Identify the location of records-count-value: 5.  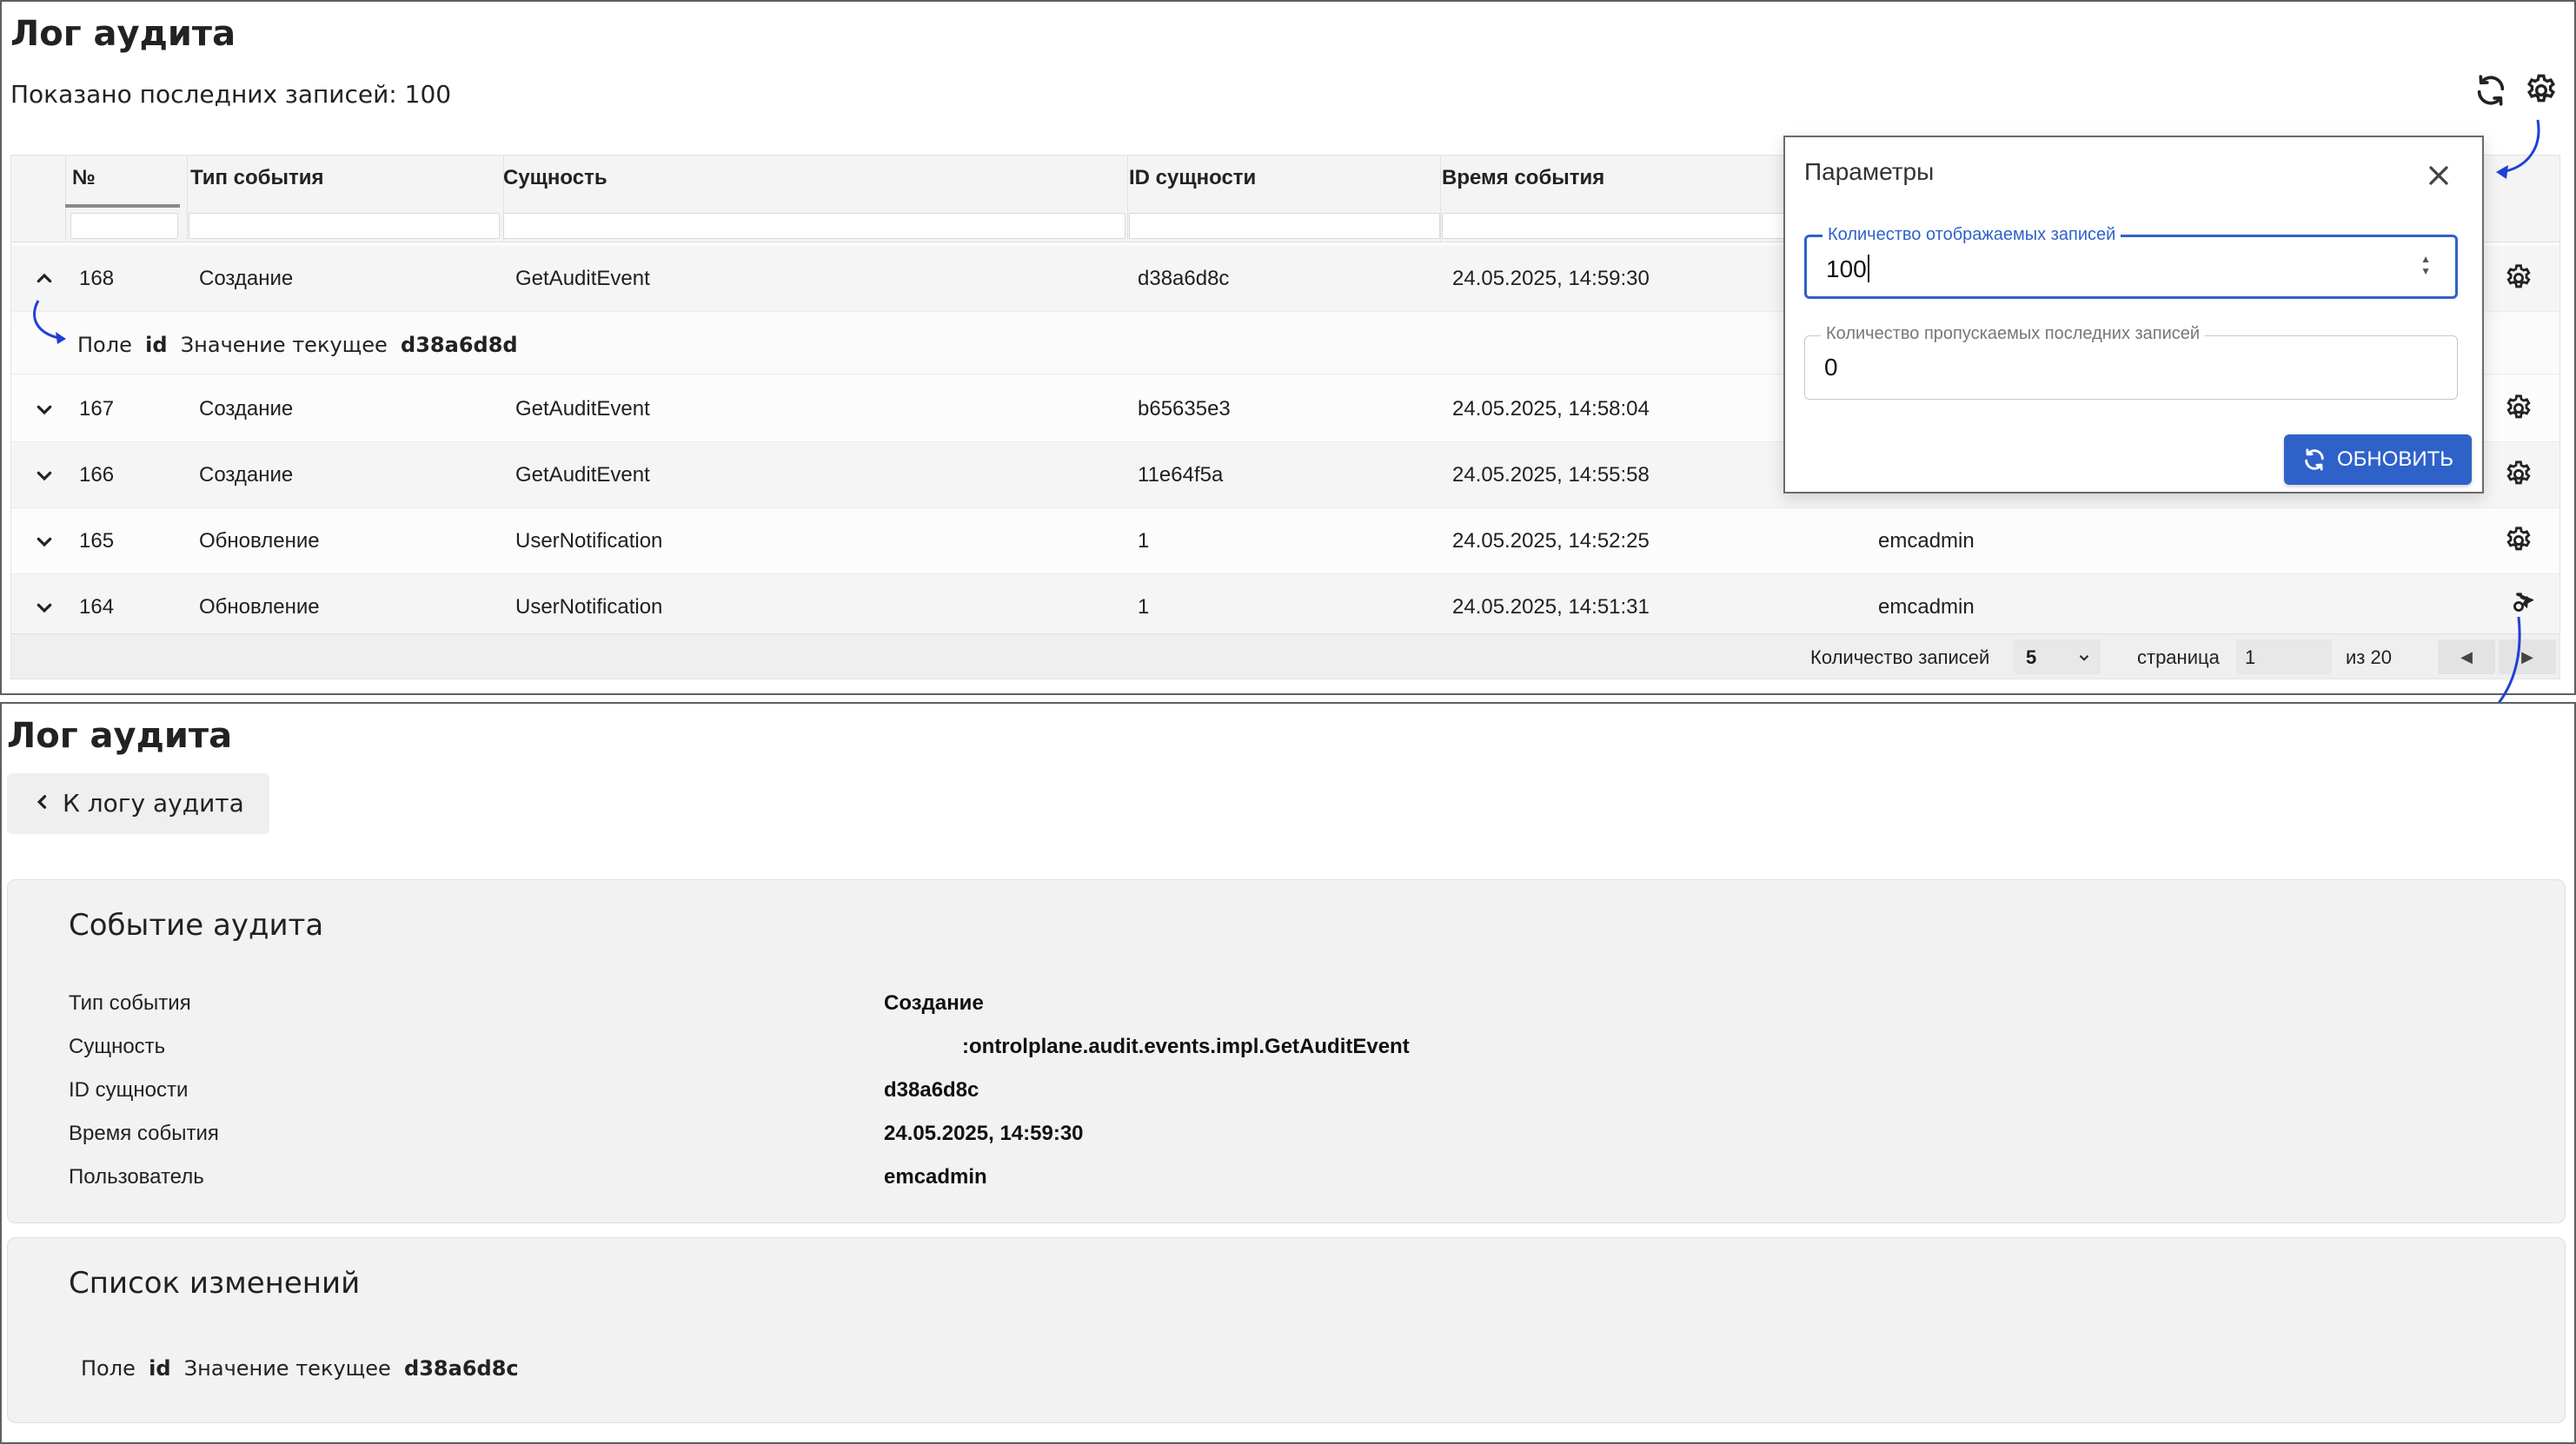
(2032, 657).